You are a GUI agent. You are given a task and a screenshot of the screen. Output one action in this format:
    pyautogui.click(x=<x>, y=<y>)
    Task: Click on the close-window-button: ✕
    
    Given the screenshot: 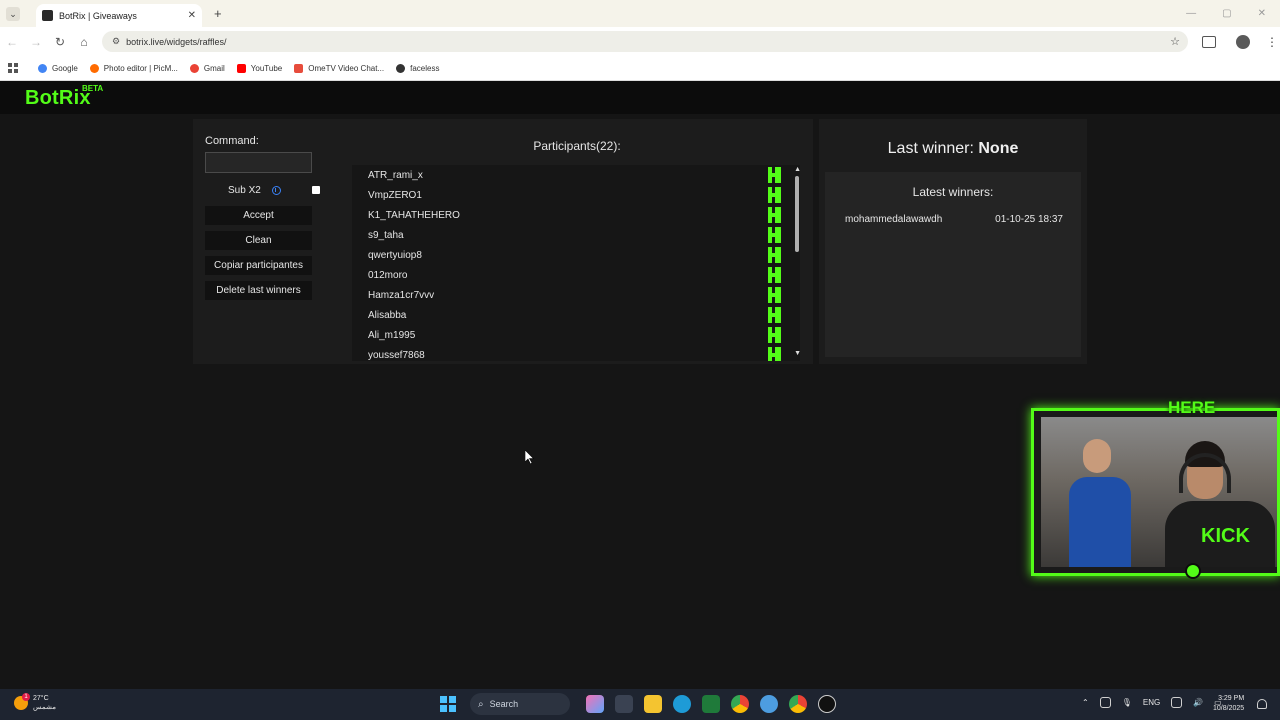 What is the action you would take?
    pyautogui.click(x=1262, y=13)
    